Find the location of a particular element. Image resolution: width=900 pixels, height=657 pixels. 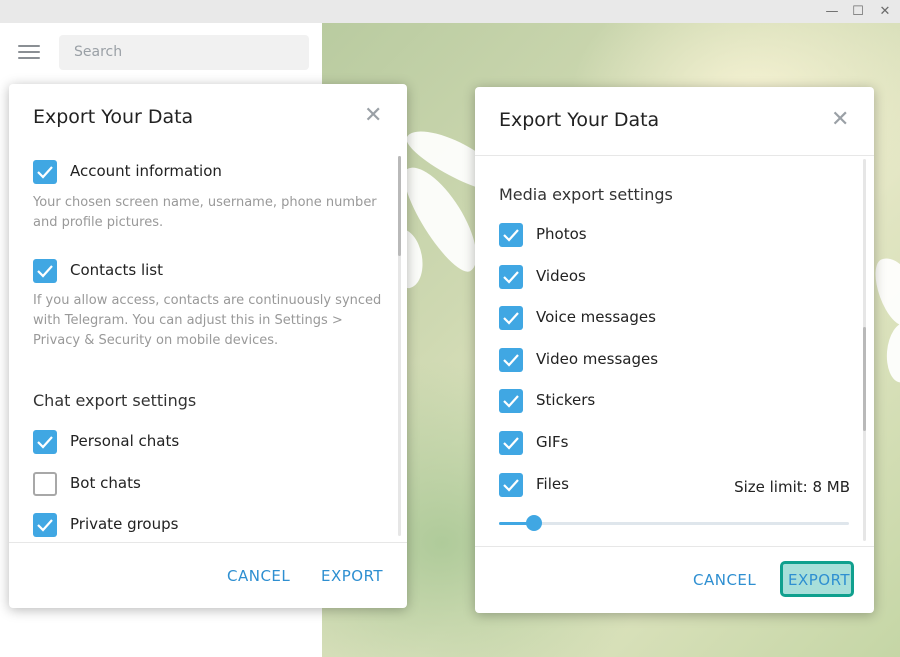

checkbox-label: Contacts list is located at coordinates (116, 270).